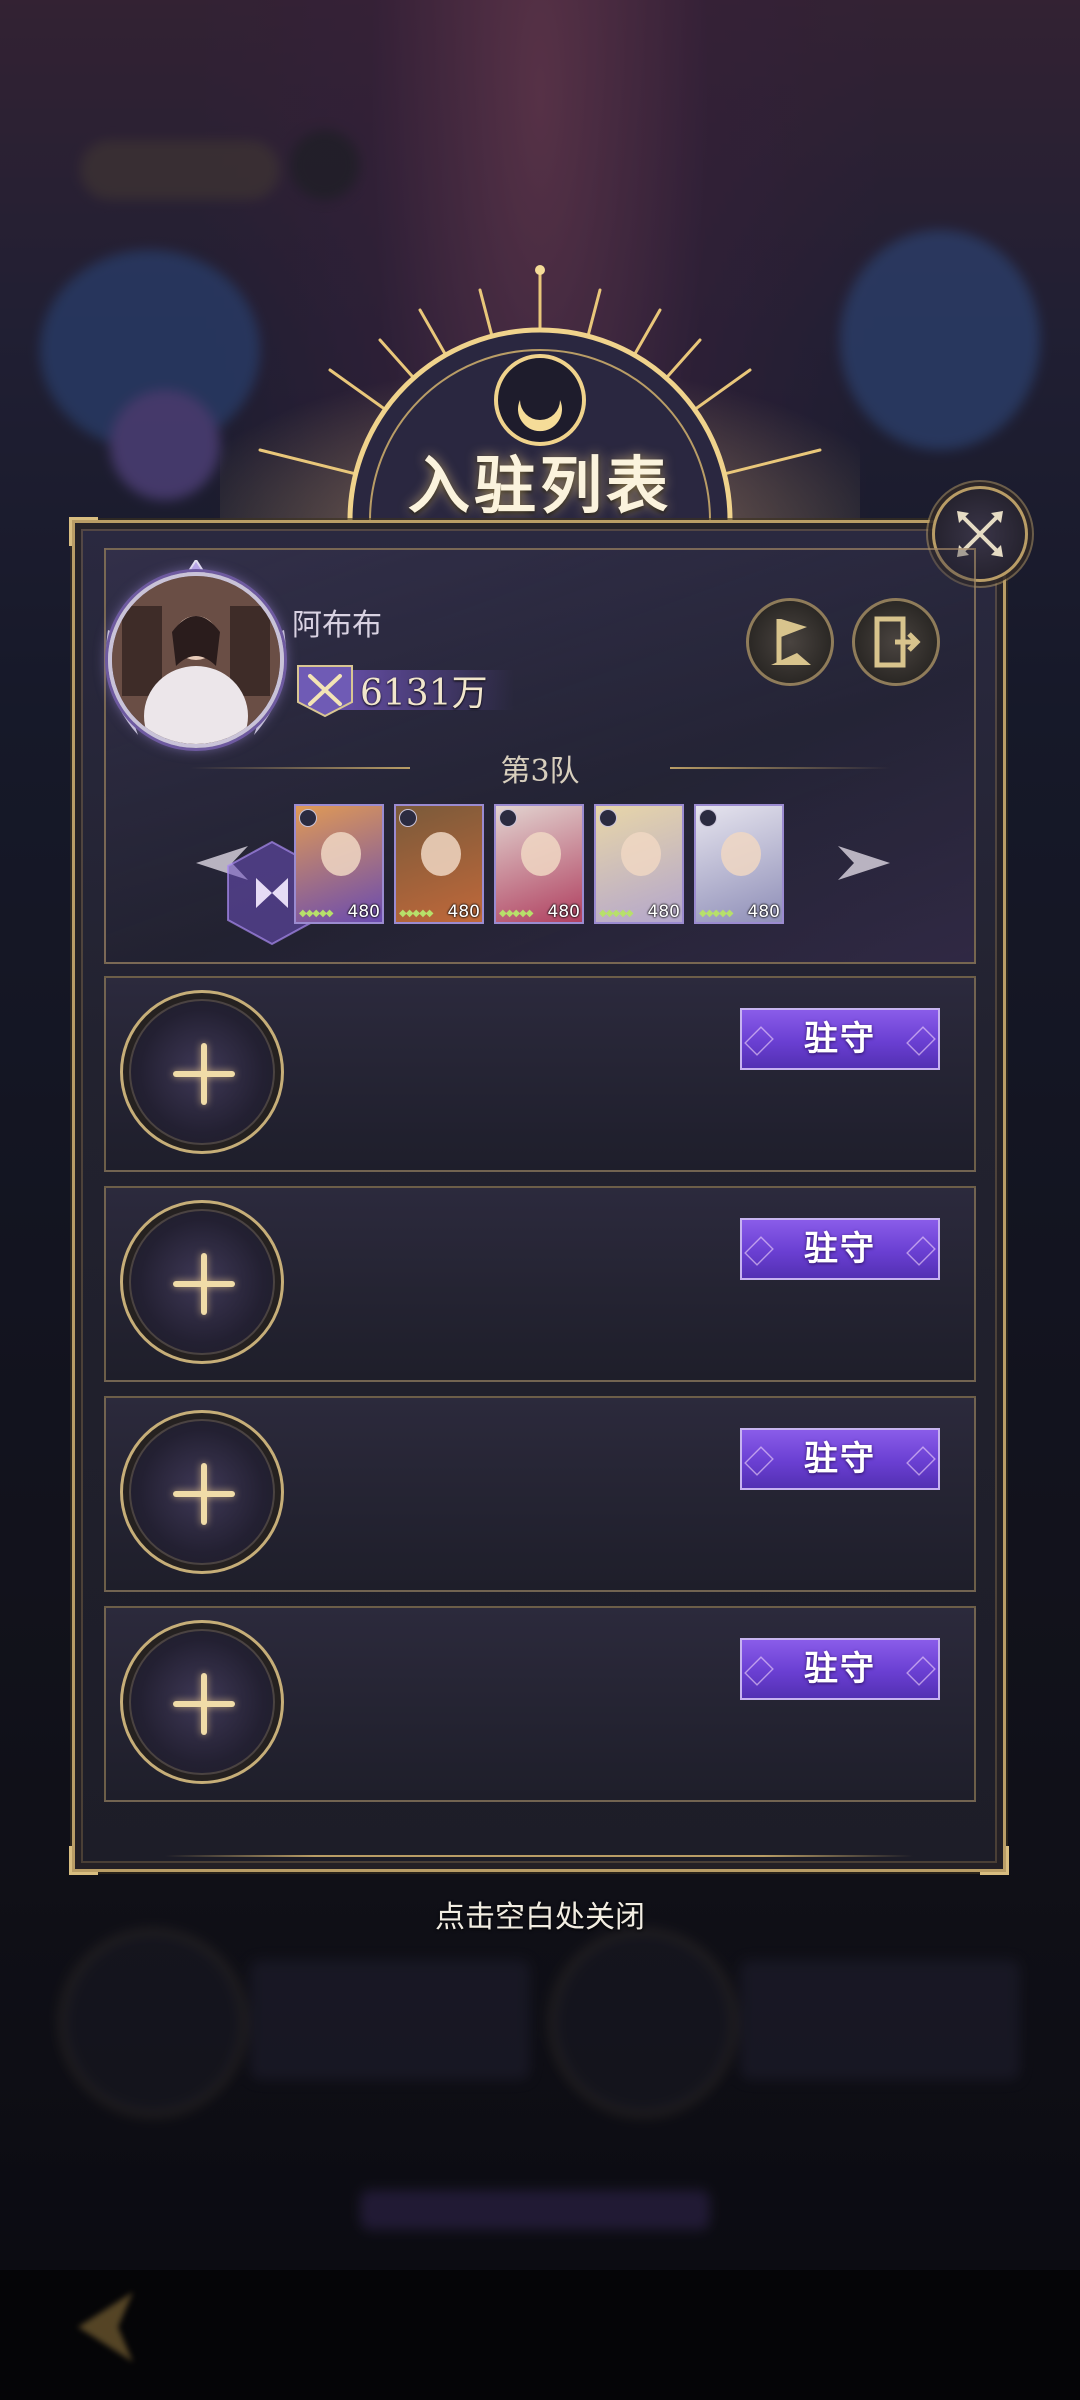  What do you see at coordinates (539, 485) in the screenshot?
I see `page-title: 入驻列表` at bounding box center [539, 485].